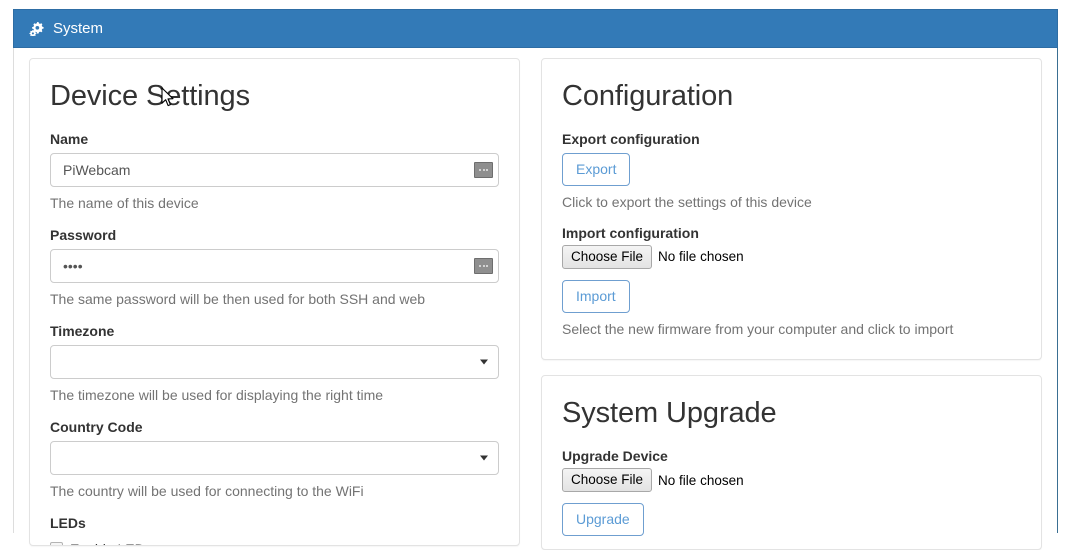 The width and height of the screenshot is (1070, 550). Describe the element at coordinates (56, 543) in the screenshot. I see `enable-leds-checkbox` at that location.